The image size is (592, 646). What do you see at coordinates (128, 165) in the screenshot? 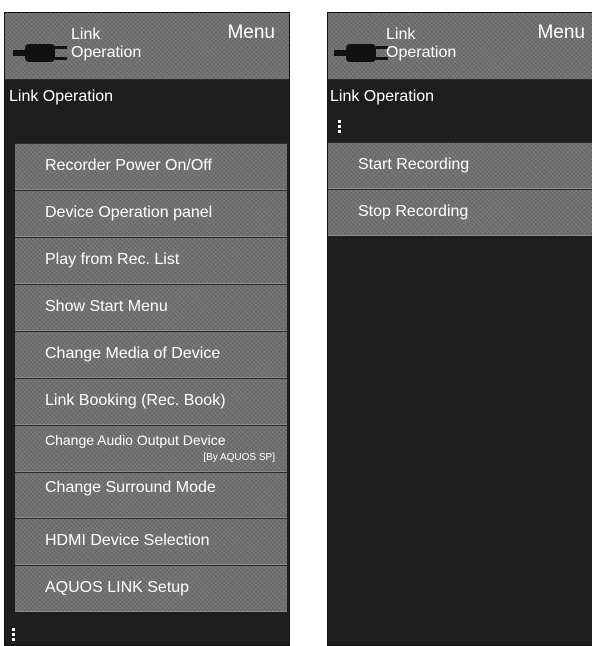
I see `menu-item-label: Recorder Power On/Off` at bounding box center [128, 165].